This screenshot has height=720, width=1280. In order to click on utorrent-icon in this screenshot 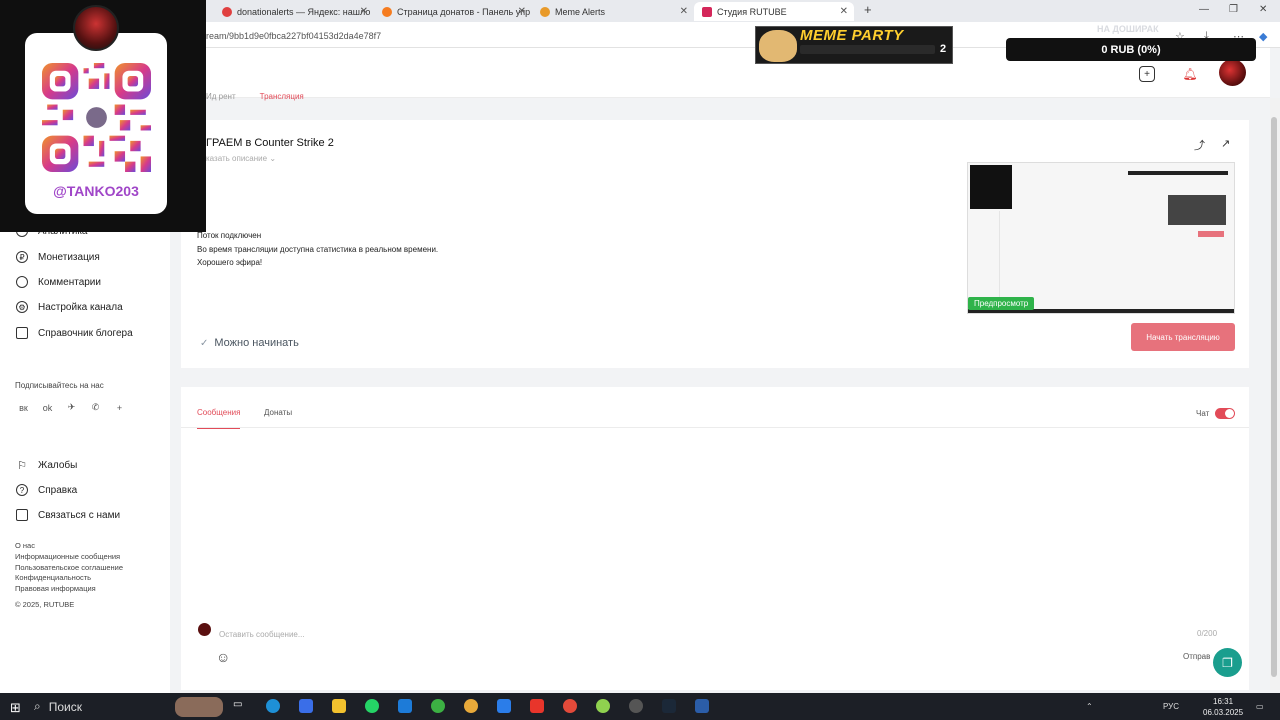, I will do `click(438, 706)`.